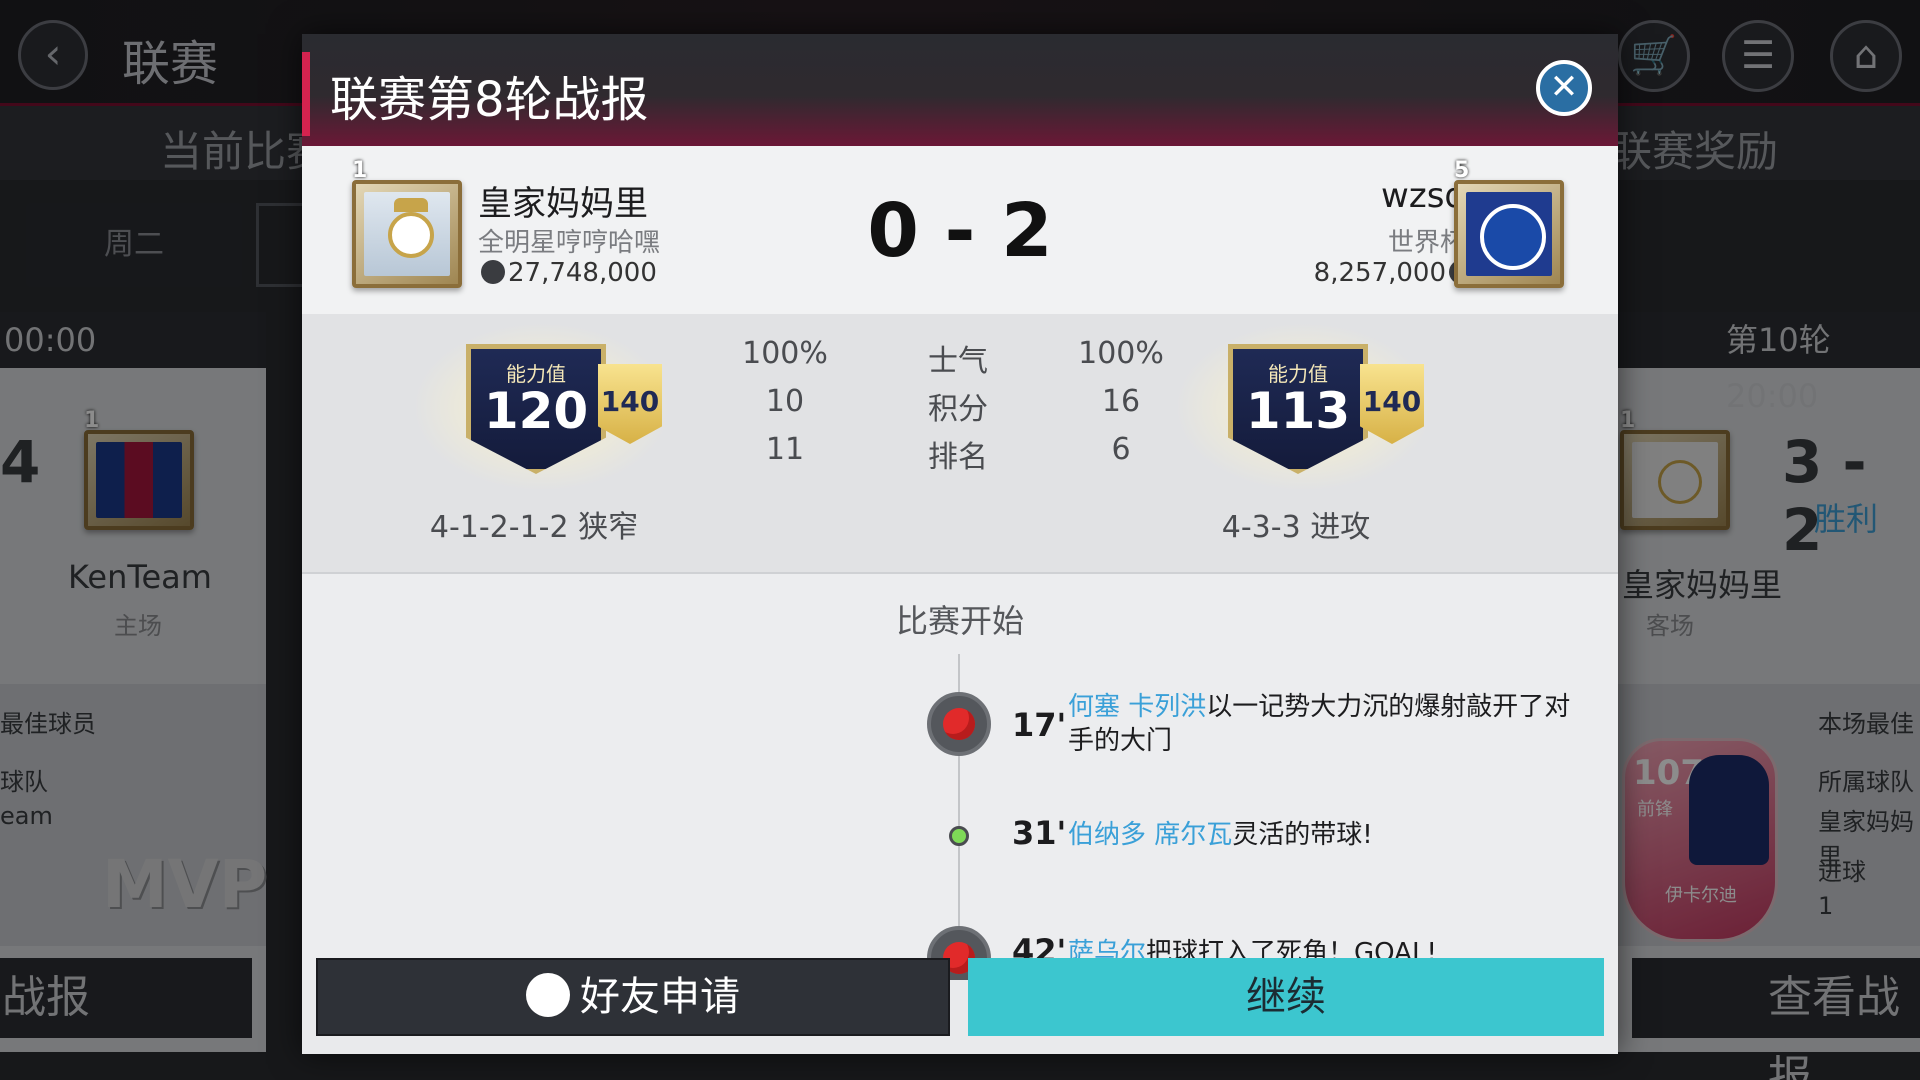  I want to click on home-rating-shield: 能力值 120, so click(536, 414).